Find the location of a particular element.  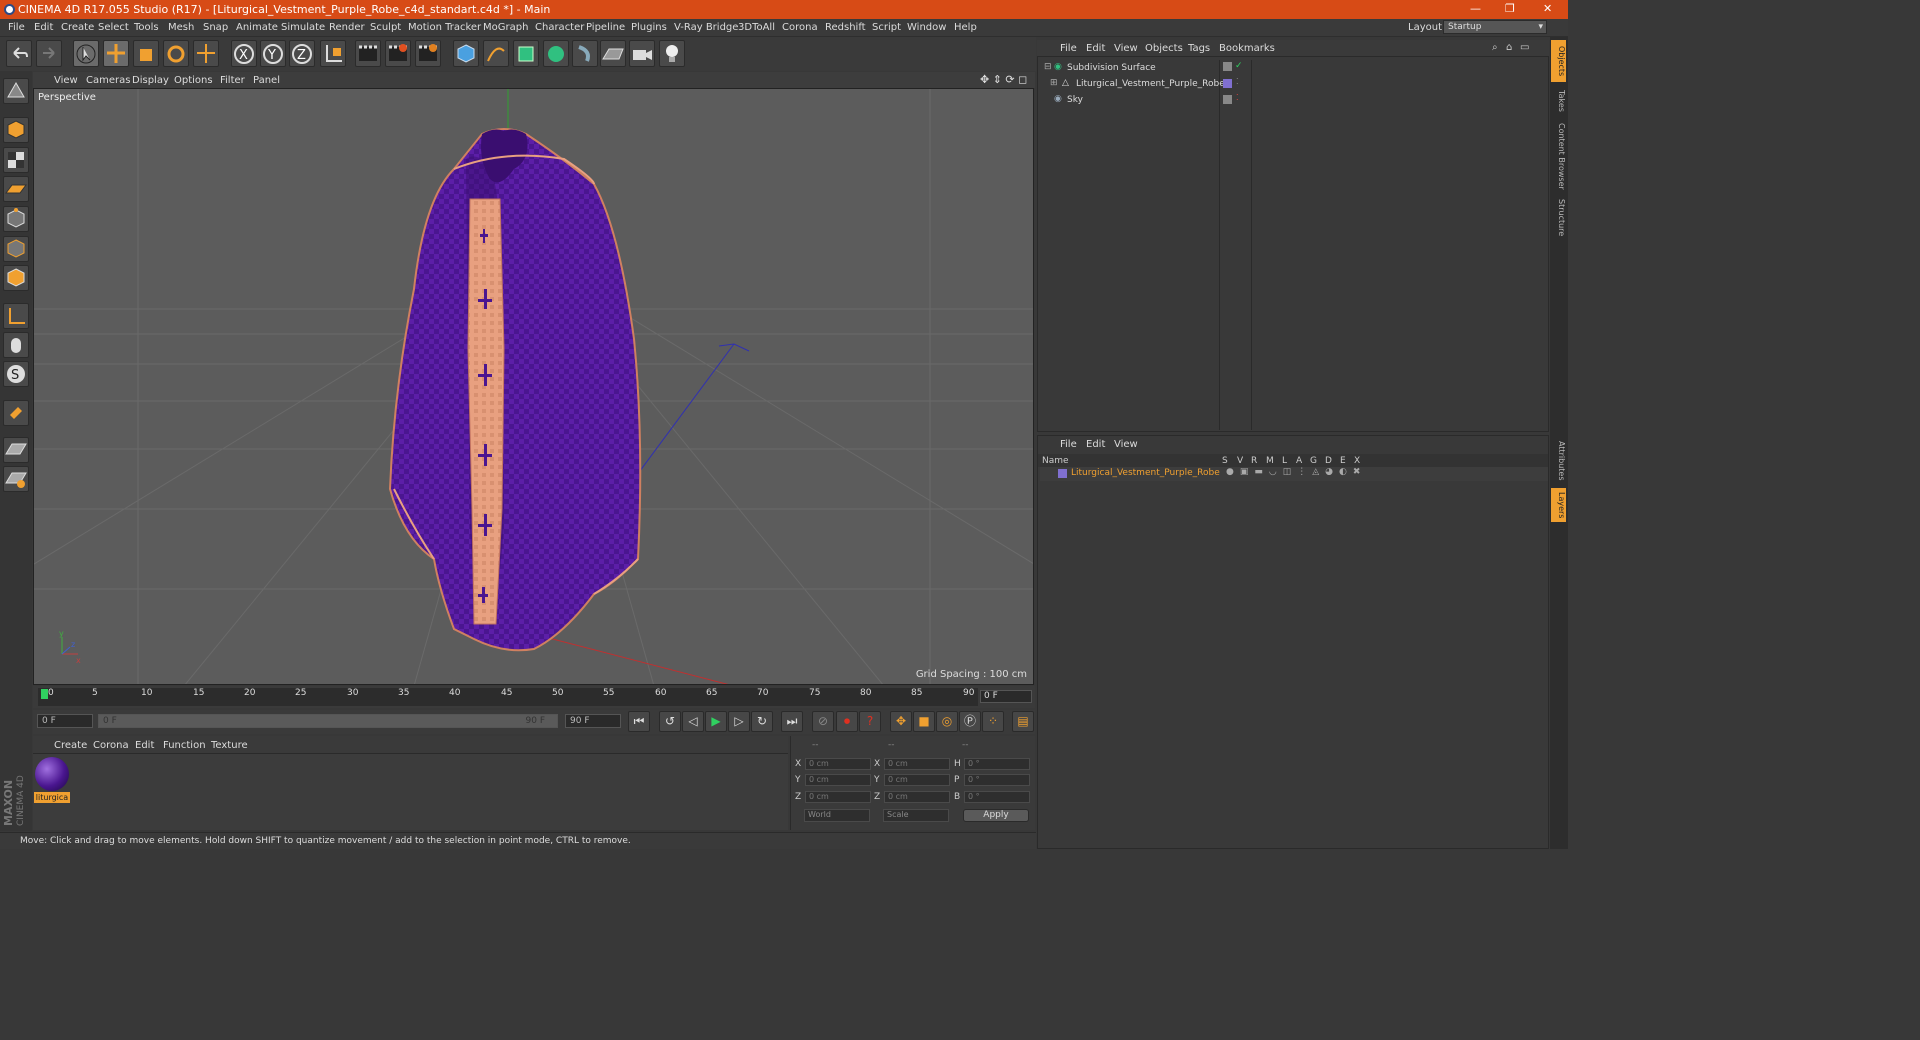

layer-color-icon is located at coordinates (1062, 473).